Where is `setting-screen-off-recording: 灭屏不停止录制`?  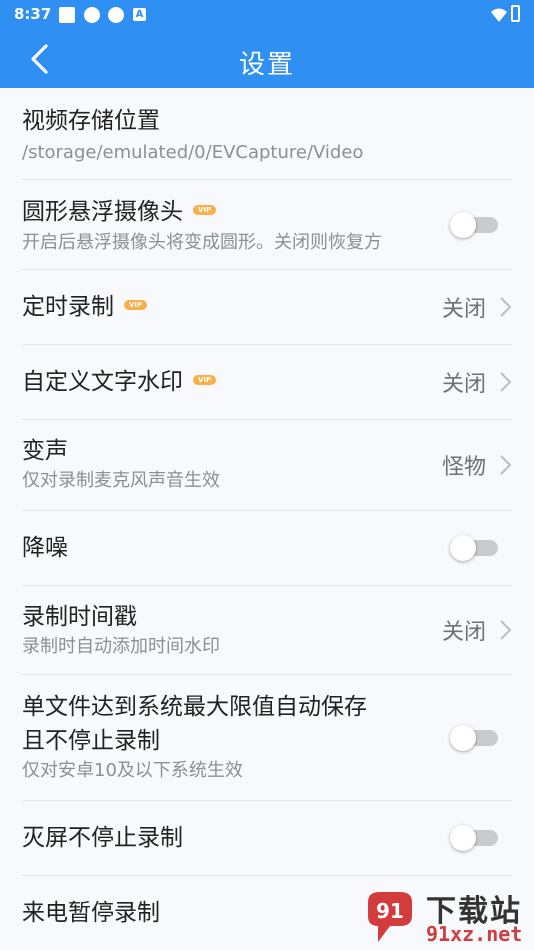 setting-screen-off-recording: 灭屏不停止录制 is located at coordinates (267, 838).